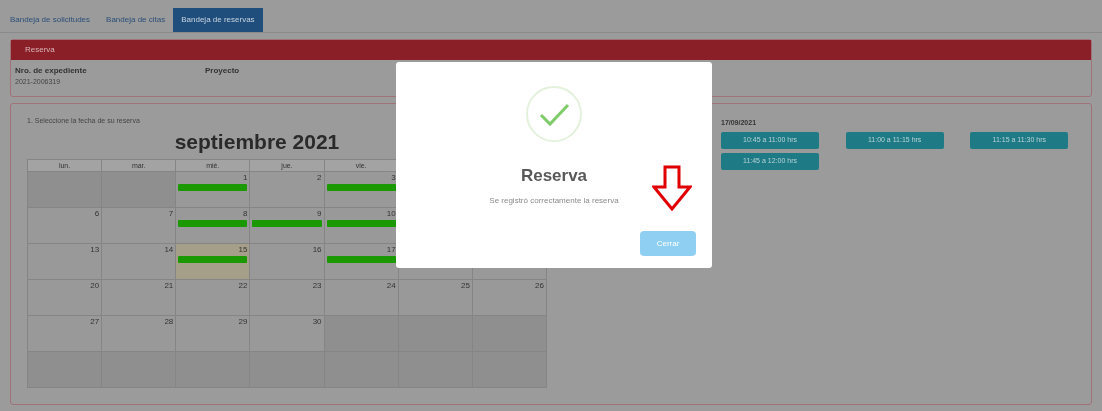 Image resolution: width=1102 pixels, height=411 pixels. I want to click on day-number: 28, so click(169, 321).